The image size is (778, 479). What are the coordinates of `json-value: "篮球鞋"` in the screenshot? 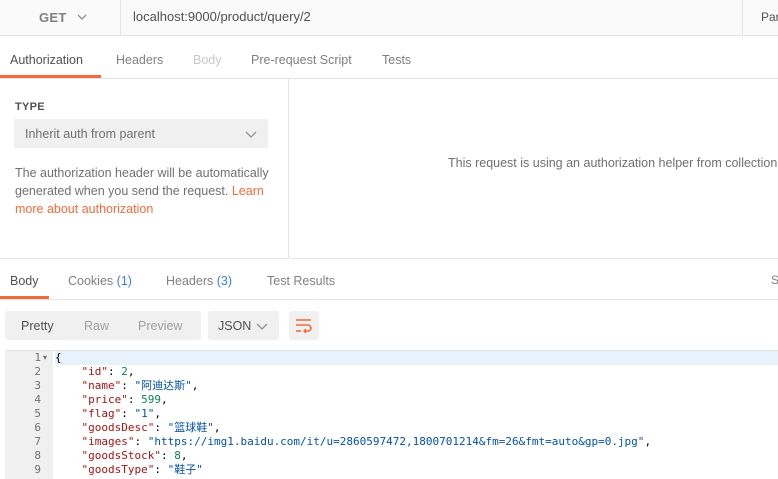 It's located at (190, 427).